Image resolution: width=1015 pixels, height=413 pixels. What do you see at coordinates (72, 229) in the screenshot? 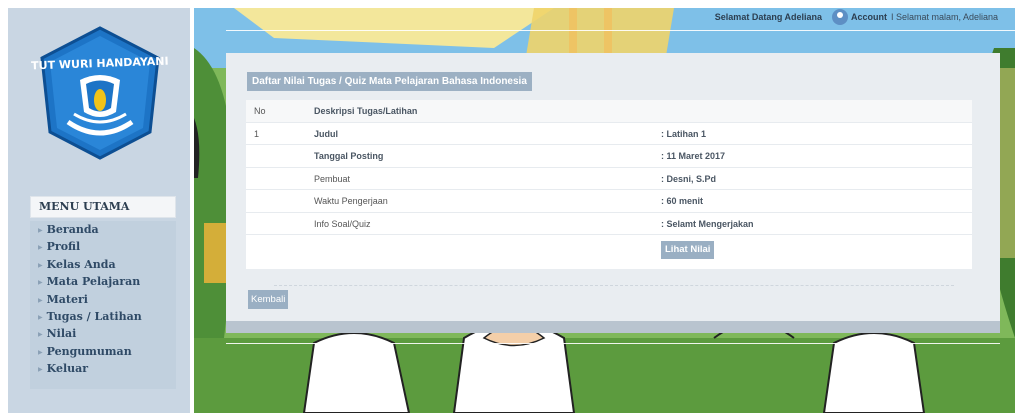
I see `menu-item-label: Beranda` at bounding box center [72, 229].